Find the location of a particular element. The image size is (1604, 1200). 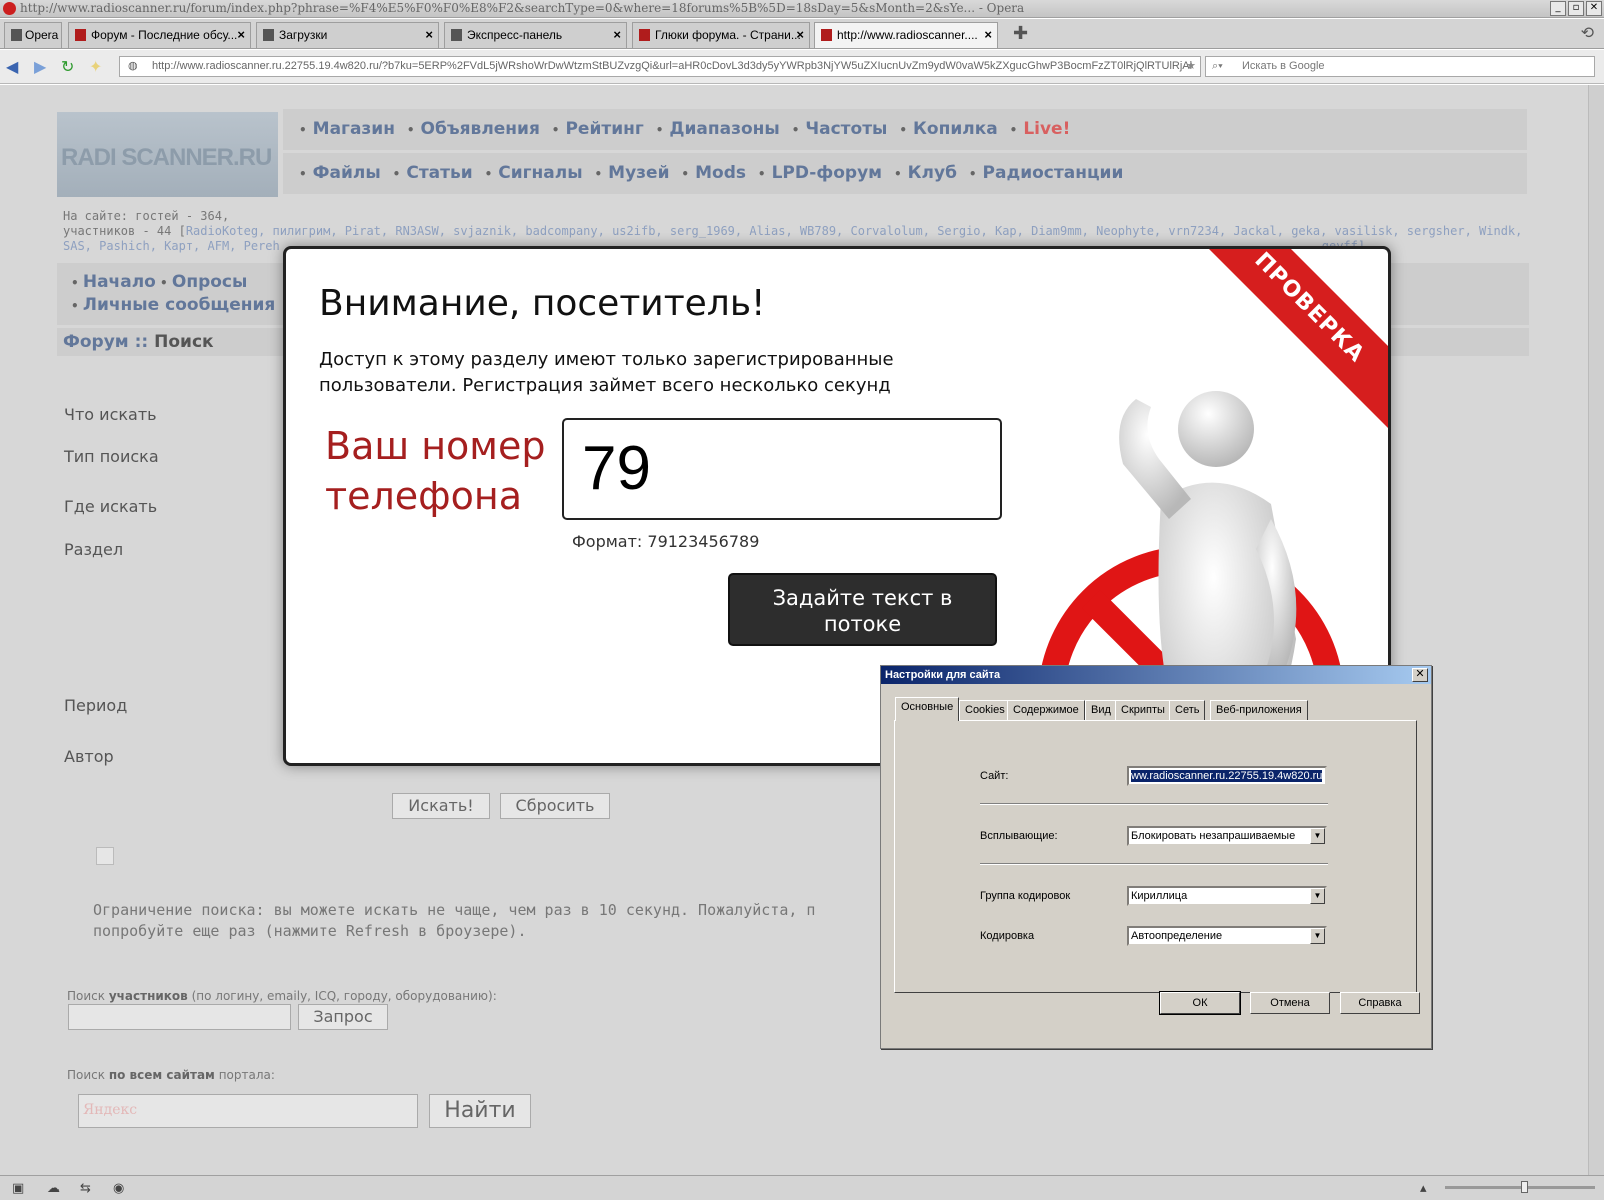

opera-menu-button: Opera is located at coordinates (33, 35).